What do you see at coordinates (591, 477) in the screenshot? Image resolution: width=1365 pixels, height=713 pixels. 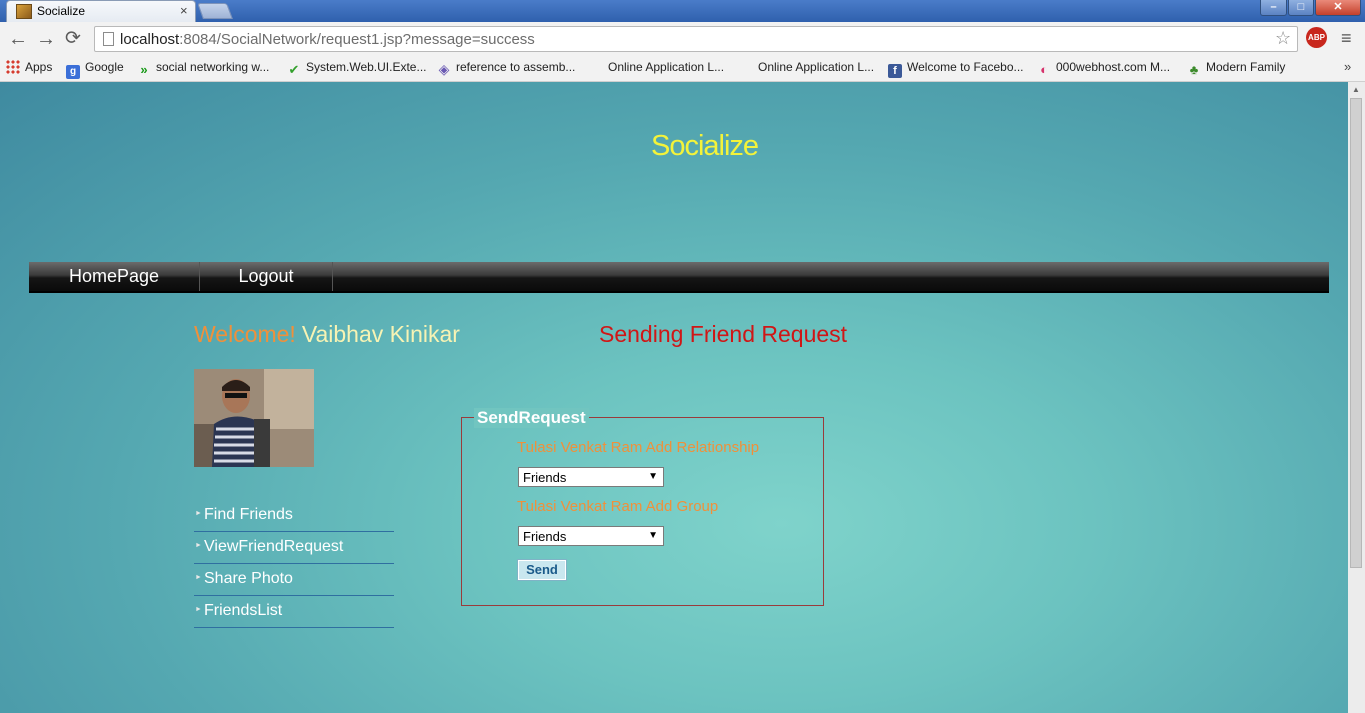 I see `relationship-select: Friends ▼` at bounding box center [591, 477].